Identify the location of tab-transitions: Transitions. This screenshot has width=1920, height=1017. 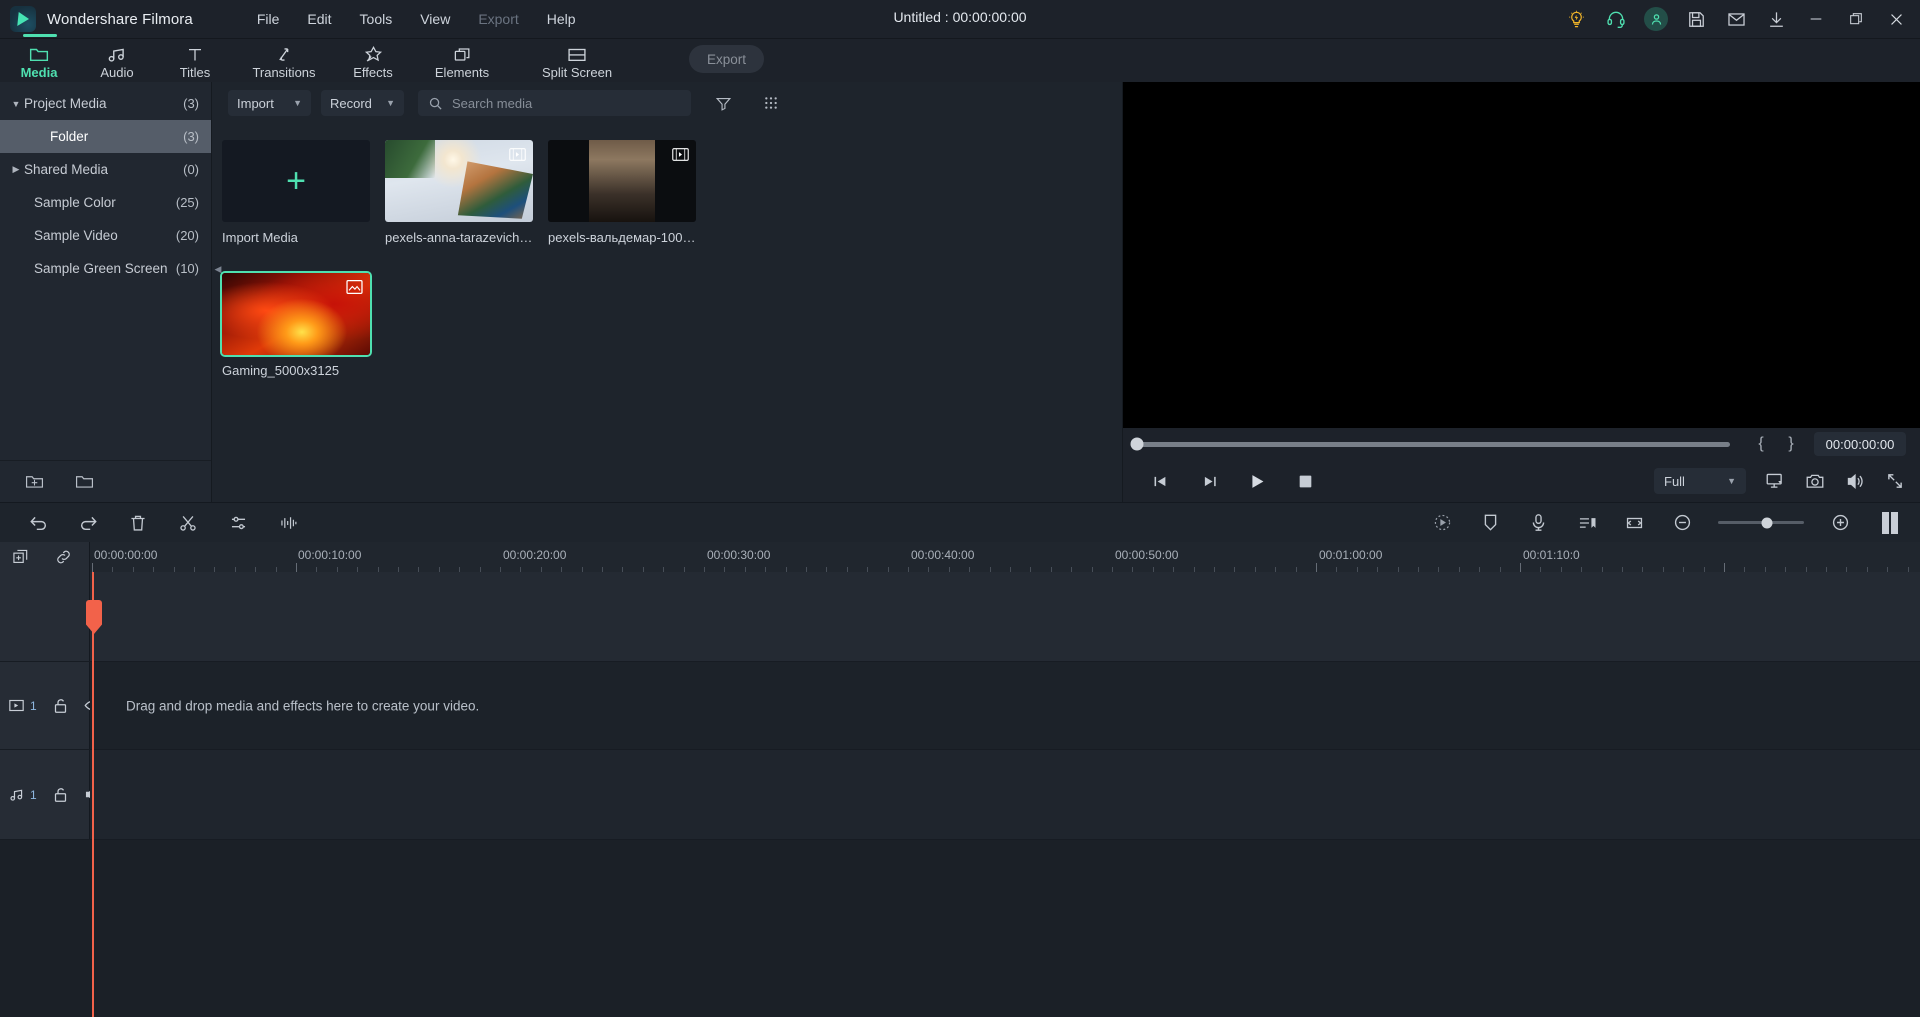
(284, 60).